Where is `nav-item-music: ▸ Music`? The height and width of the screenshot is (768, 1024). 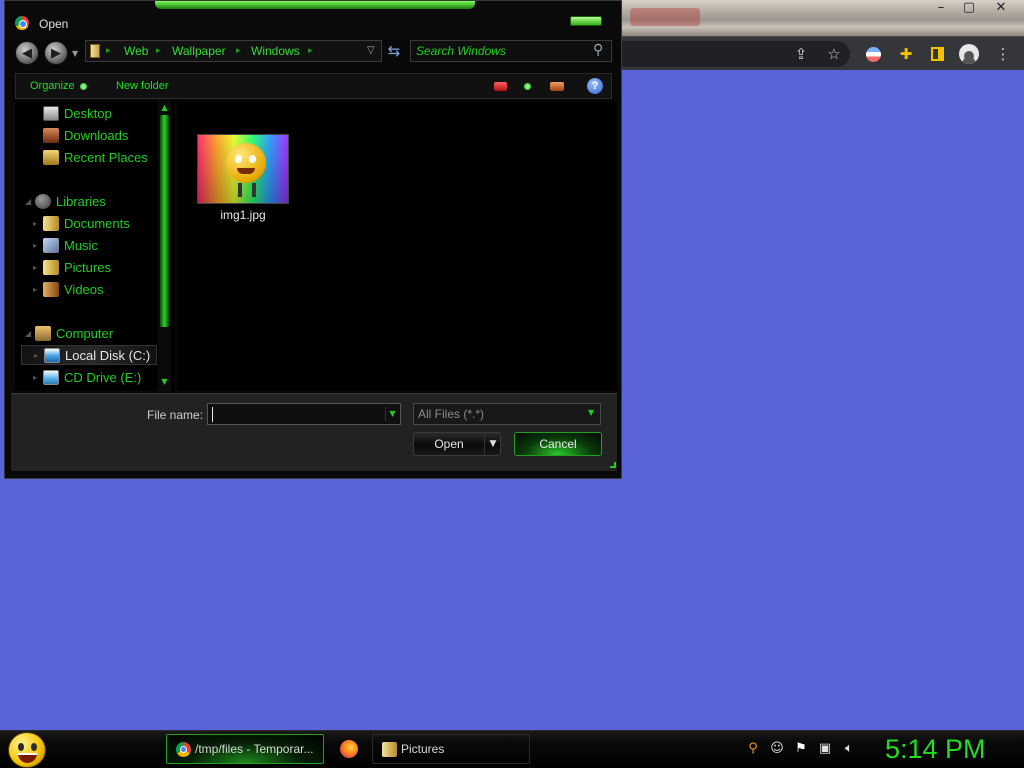
nav-item-music: ▸ Music is located at coordinates (65, 245).